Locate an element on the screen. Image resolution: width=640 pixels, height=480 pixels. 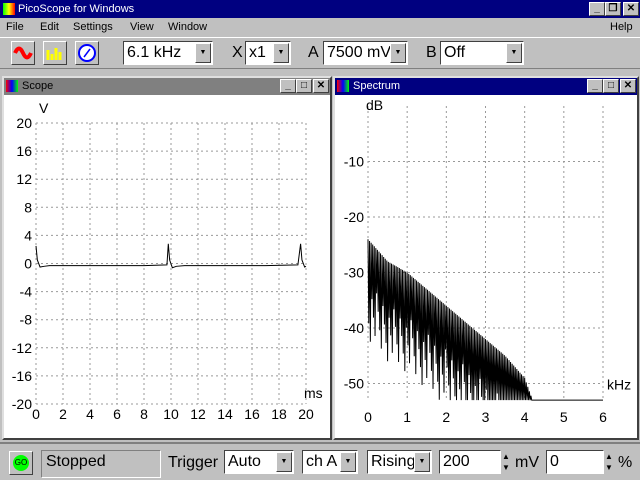
trigger-channel-select: ch A ▼ is located at coordinates (330, 462).